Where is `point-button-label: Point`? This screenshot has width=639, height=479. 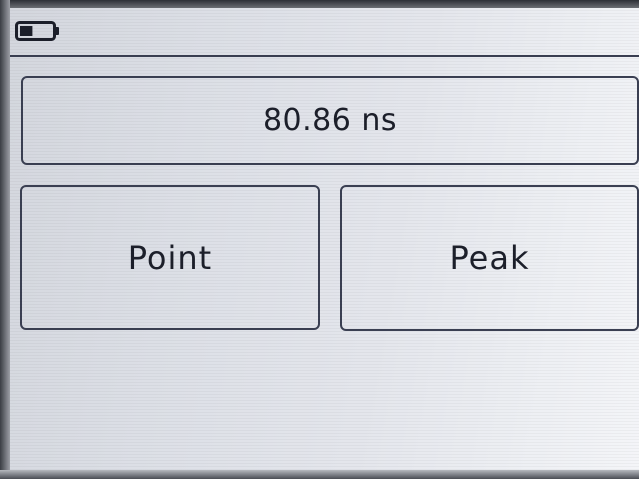 point-button-label: Point is located at coordinates (170, 257).